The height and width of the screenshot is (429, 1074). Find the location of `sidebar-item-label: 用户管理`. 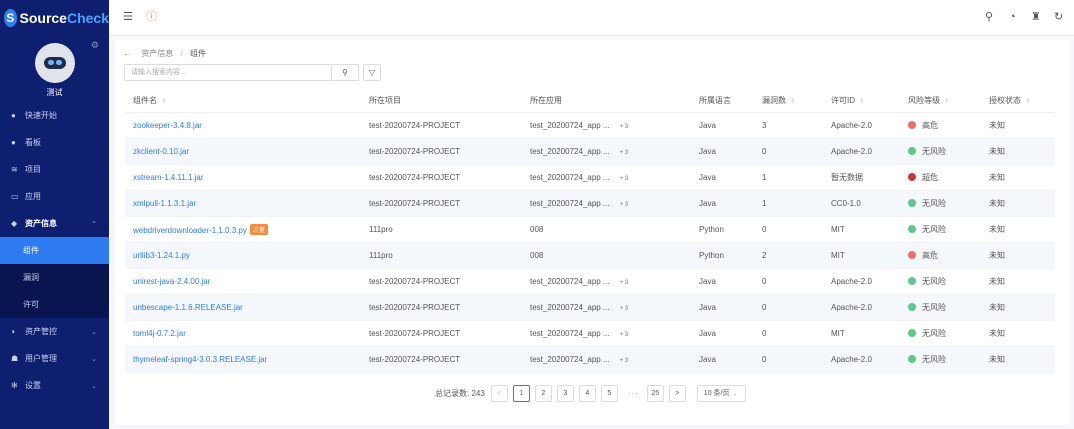

sidebar-item-label: 用户管理 is located at coordinates (41, 358).